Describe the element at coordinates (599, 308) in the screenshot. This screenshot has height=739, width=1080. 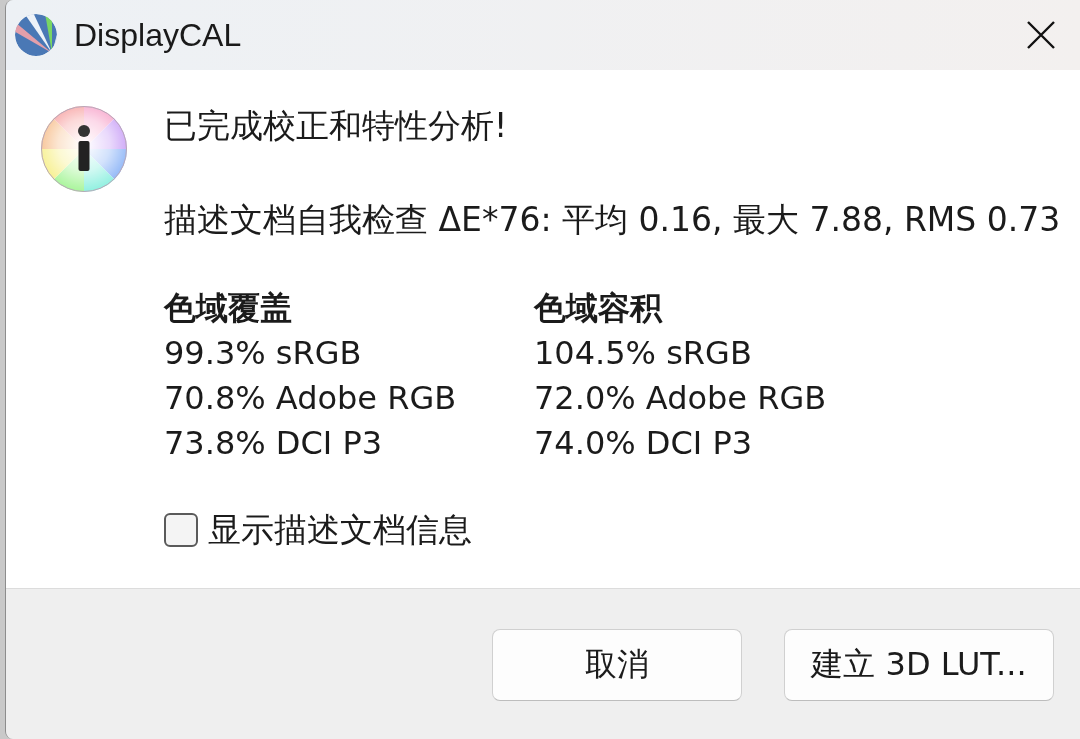
I see `gamut-heading: 色域容积` at that location.